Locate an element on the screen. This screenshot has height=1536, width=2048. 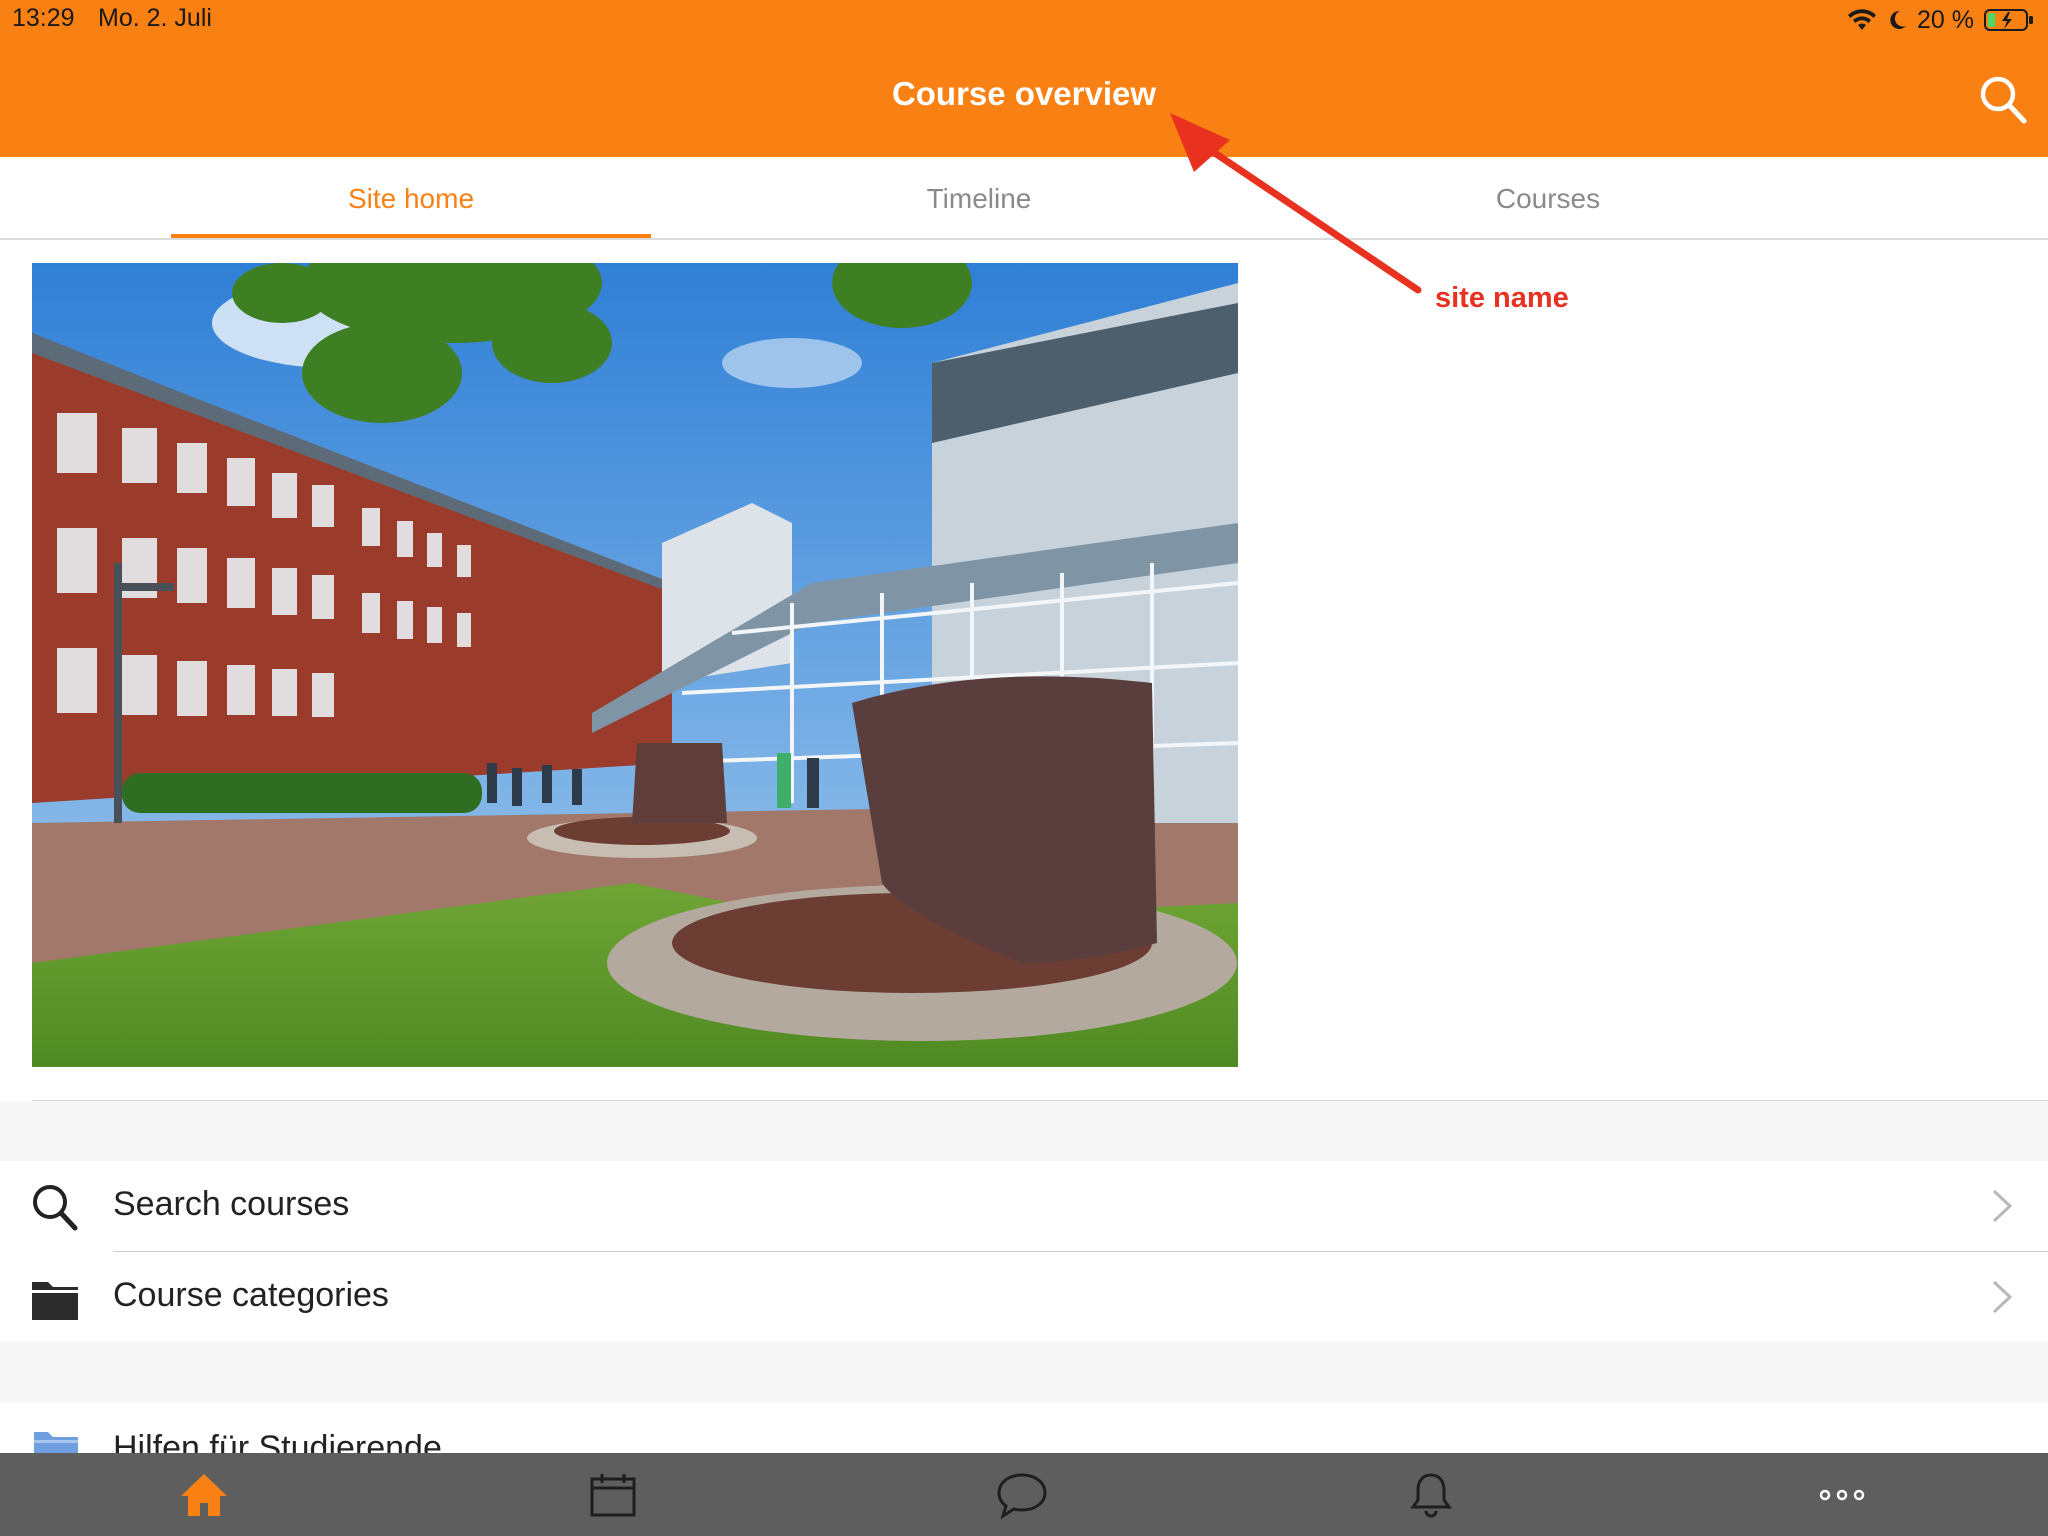
page-title: Course overview is located at coordinates (1024, 93).